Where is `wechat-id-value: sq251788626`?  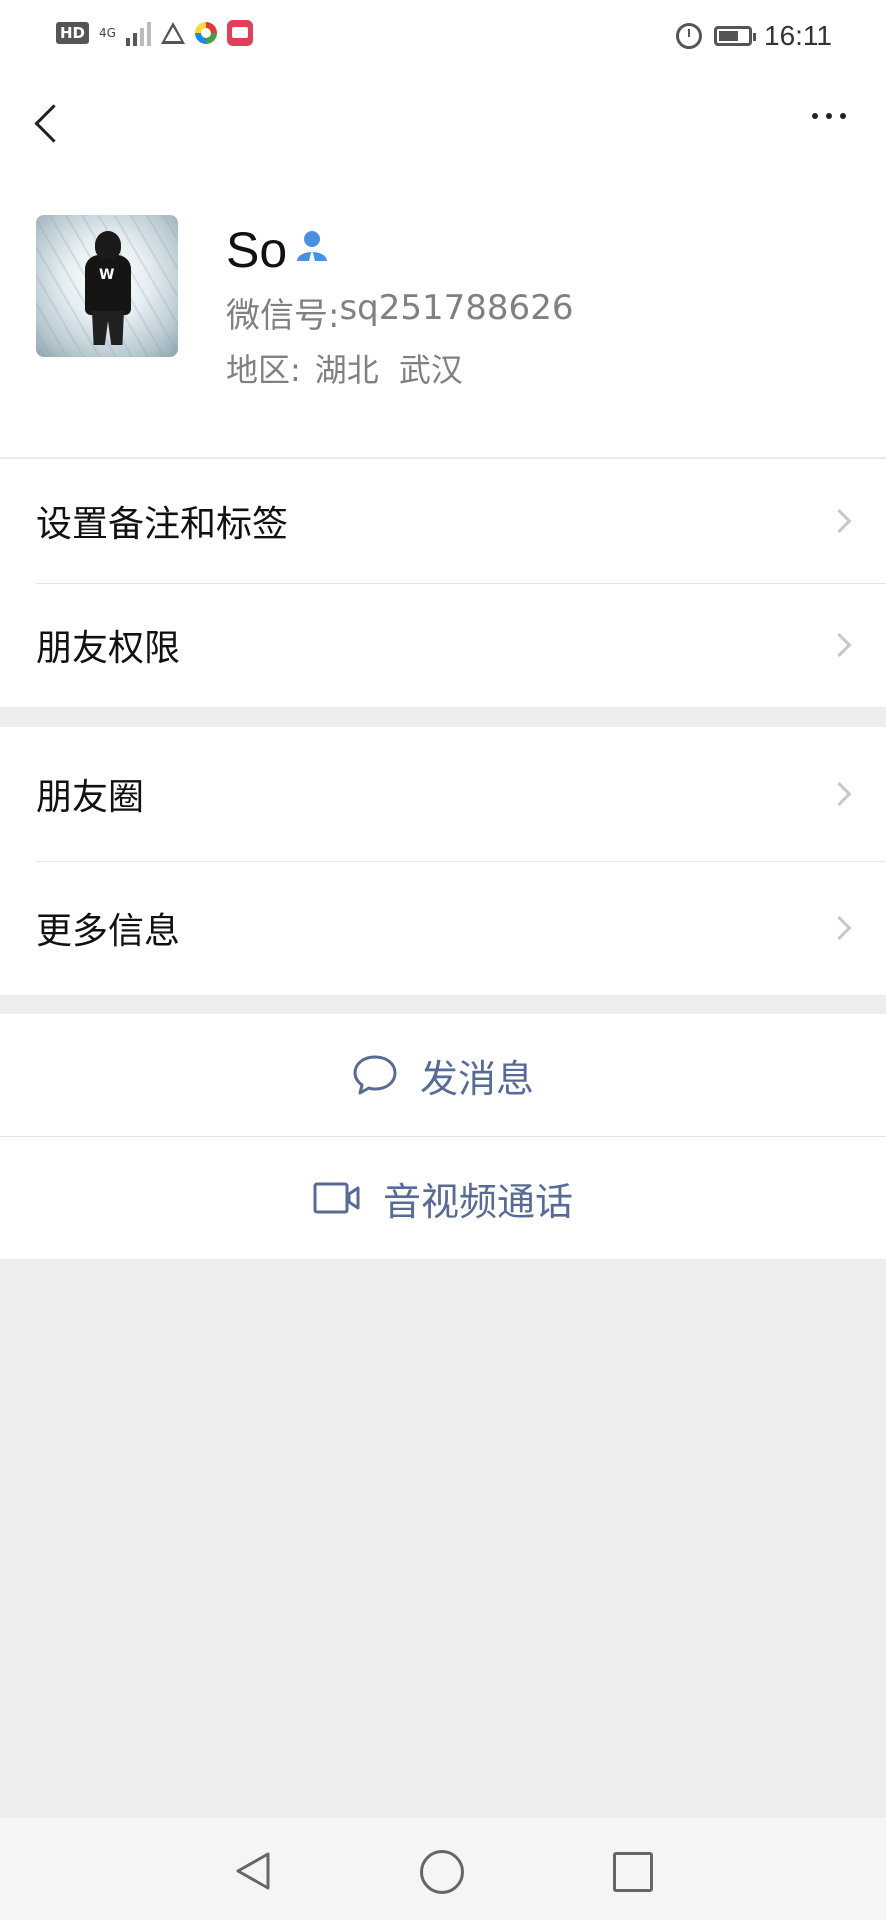 wechat-id-value: sq251788626 is located at coordinates (456, 308).